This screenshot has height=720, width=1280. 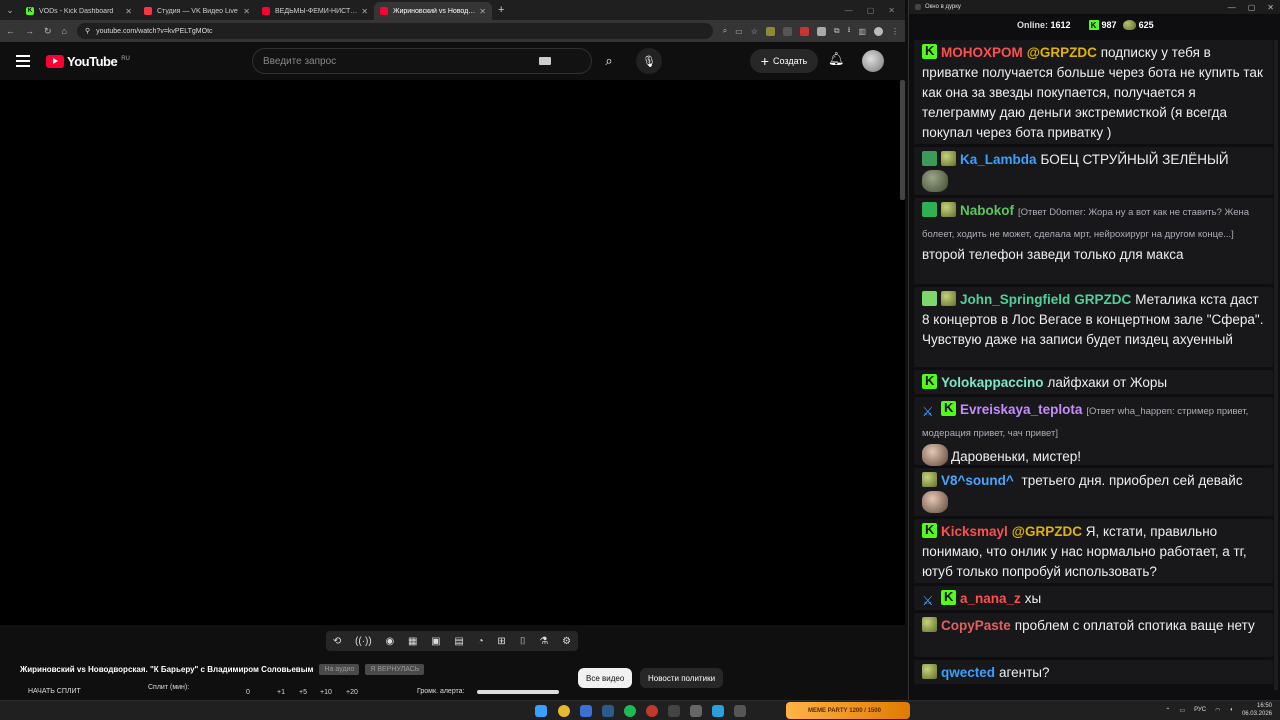 I want to click on page-scrollbar, so click(x=902, y=140).